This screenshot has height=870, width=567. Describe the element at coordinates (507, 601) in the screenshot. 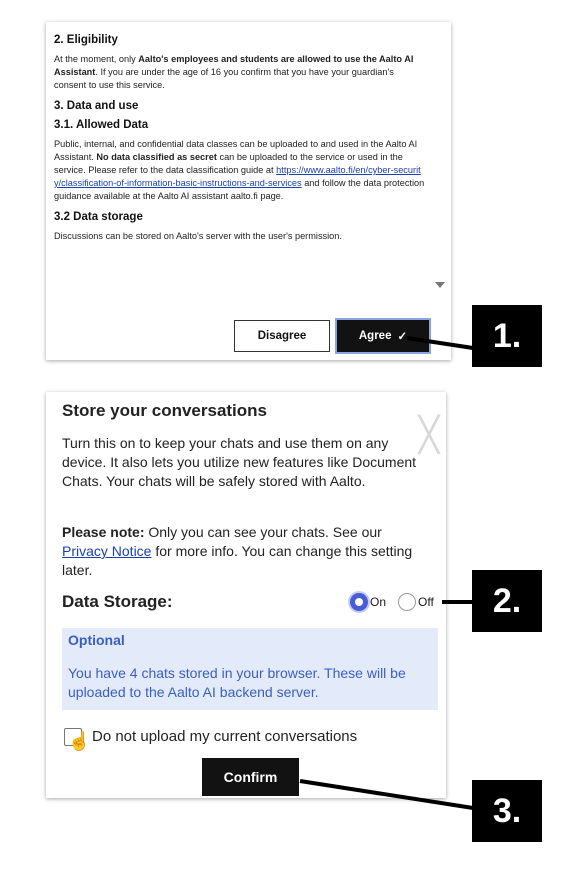

I see `callout-2: 2.` at that location.